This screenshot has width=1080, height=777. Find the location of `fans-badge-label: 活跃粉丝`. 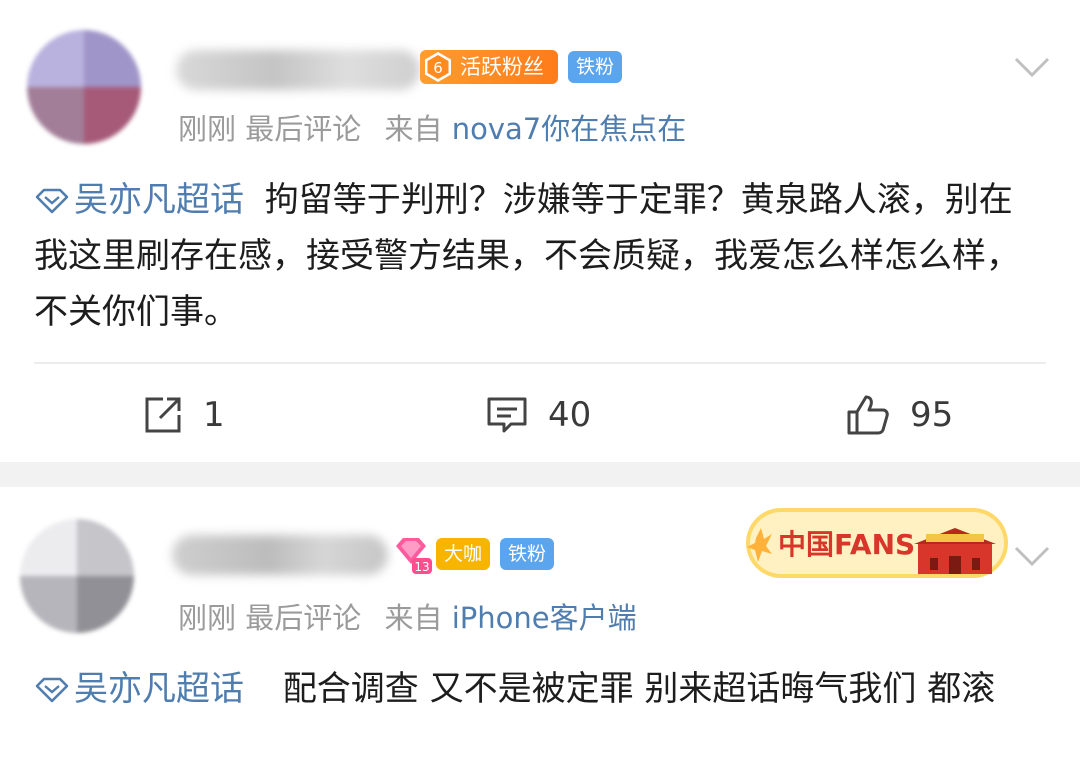

fans-badge-label: 活跃粉丝 is located at coordinates (502, 67).